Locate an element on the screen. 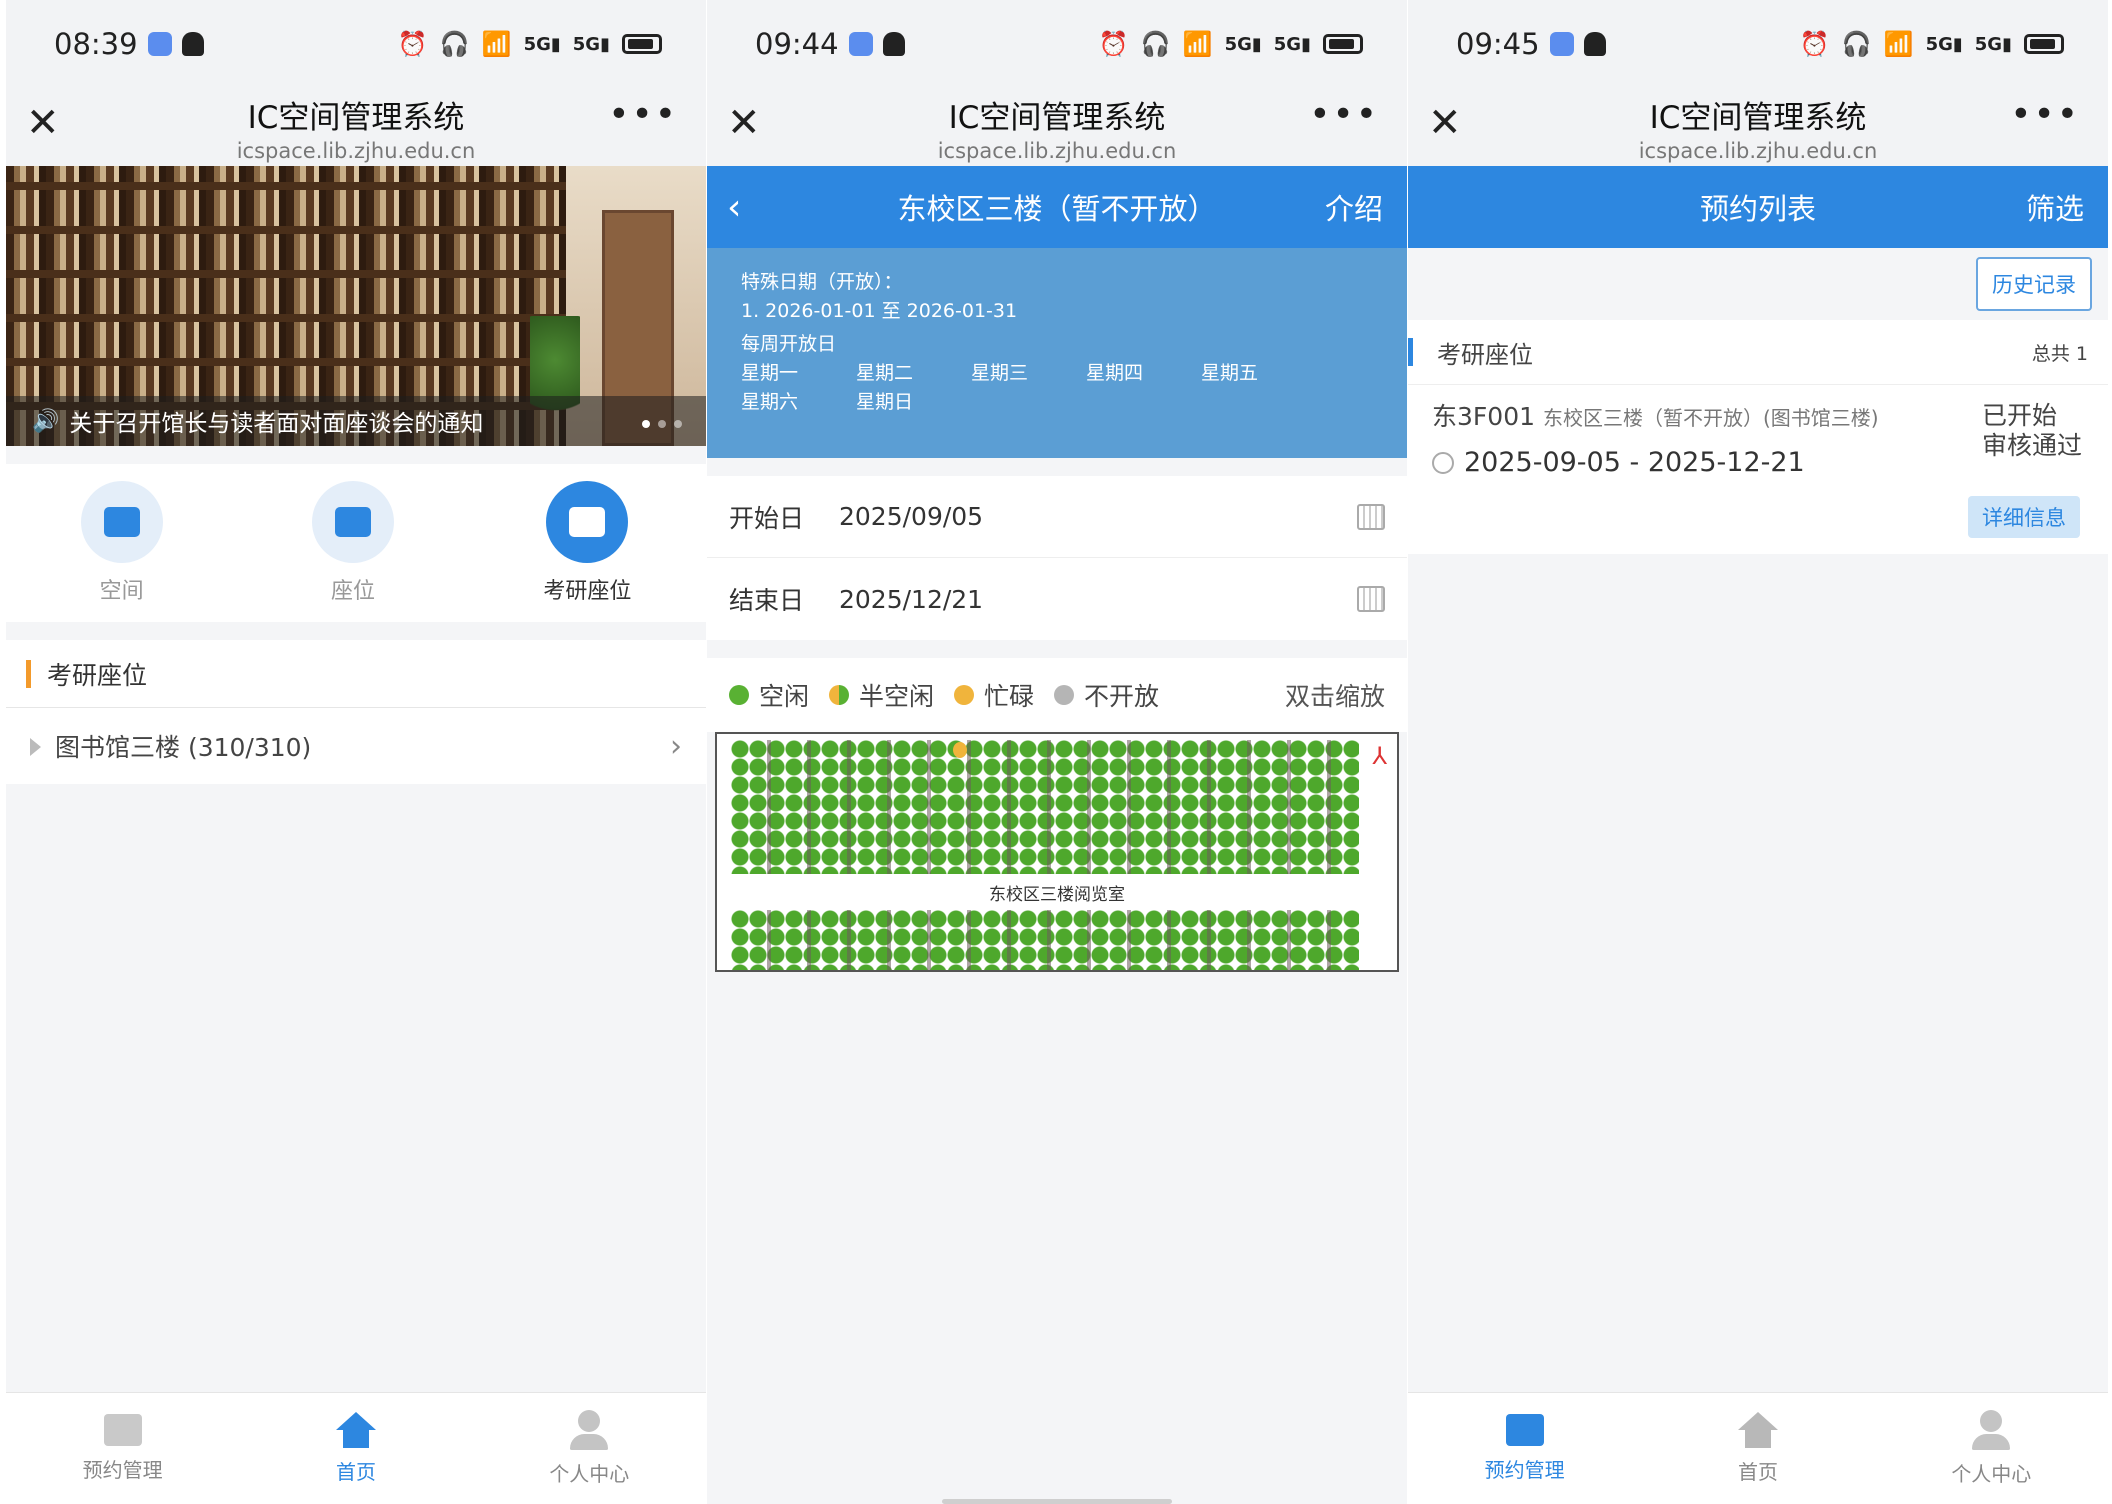 The width and height of the screenshot is (2112, 1504). expand-triangle-icon is located at coordinates (35, 747).